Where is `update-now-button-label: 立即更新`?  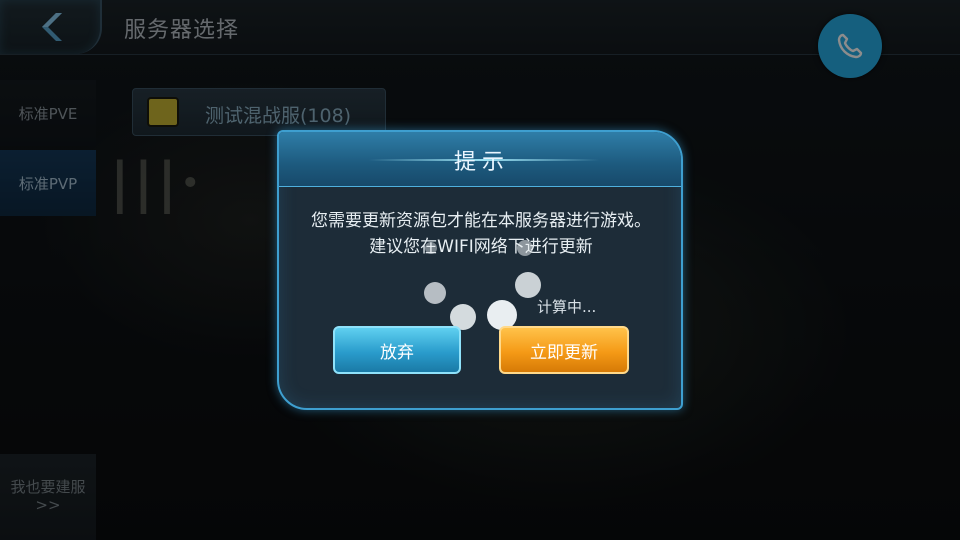 update-now-button-label: 立即更新 is located at coordinates (564, 352).